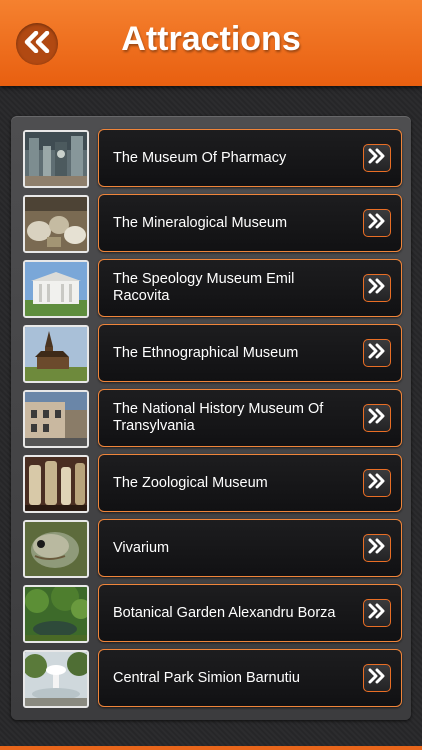 This screenshot has width=422, height=750. I want to click on item-label: The Speology Museum Emil Racovita, so click(204, 287).